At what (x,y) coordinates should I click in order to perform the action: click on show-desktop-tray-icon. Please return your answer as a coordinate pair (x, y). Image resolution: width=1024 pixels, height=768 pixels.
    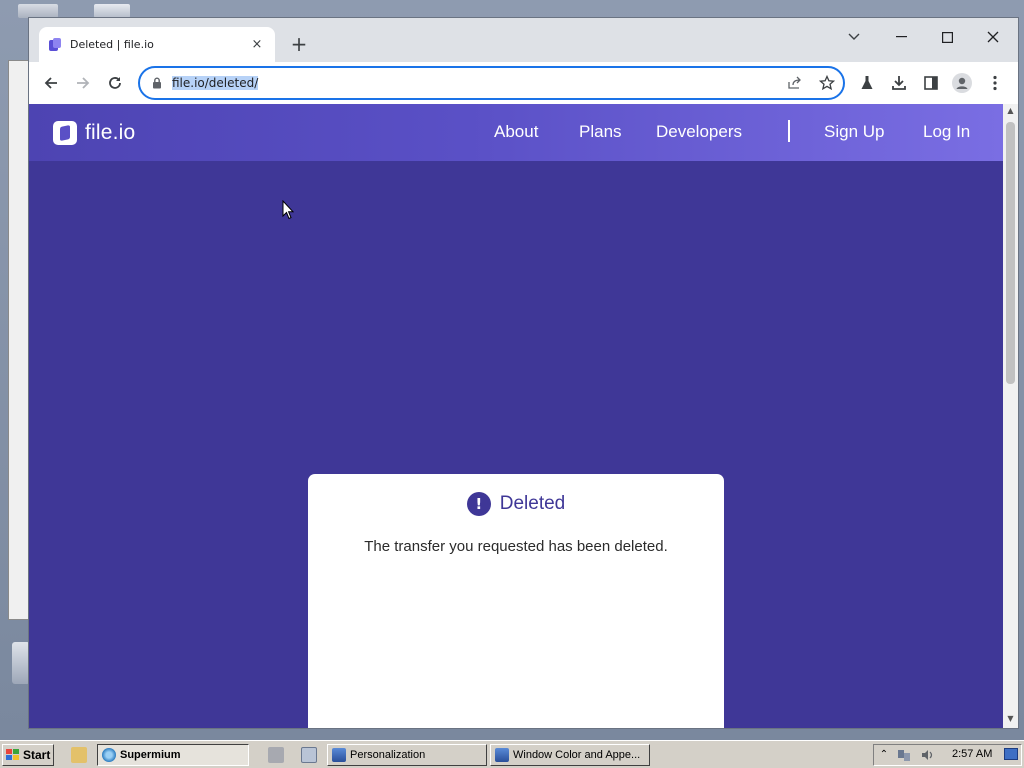
    Looking at the image, I should click on (1011, 755).